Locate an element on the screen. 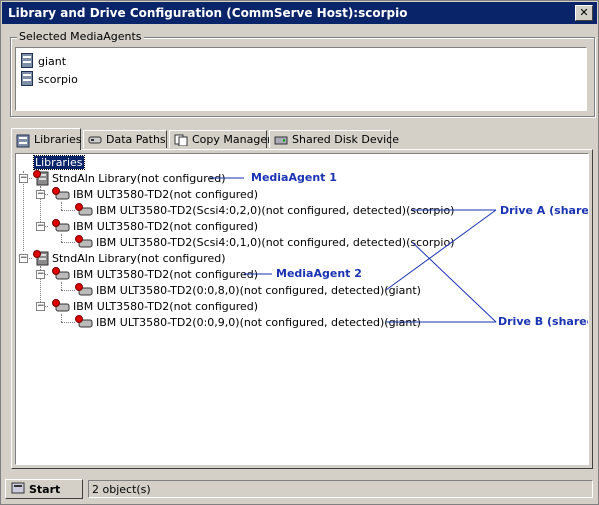 This screenshot has height=505, width=599. annotation-mediaagent1: MediaAgent 1 is located at coordinates (294, 177).